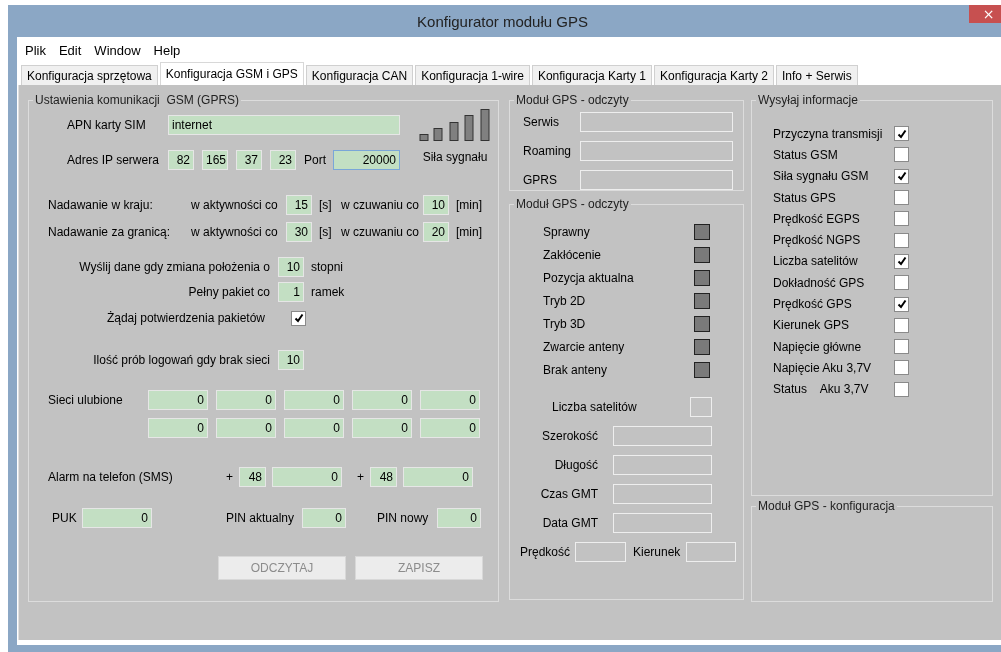  What do you see at coordinates (229, 292) in the screenshot?
I see `field-label: Pełny pakiet co` at bounding box center [229, 292].